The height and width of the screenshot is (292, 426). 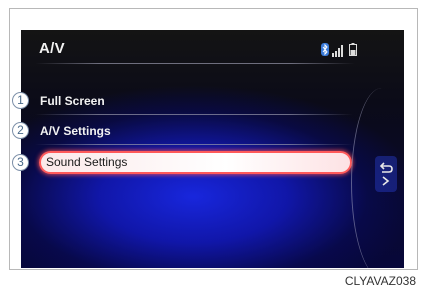 What do you see at coordinates (52, 48) in the screenshot?
I see `page-title: A/V` at bounding box center [52, 48].